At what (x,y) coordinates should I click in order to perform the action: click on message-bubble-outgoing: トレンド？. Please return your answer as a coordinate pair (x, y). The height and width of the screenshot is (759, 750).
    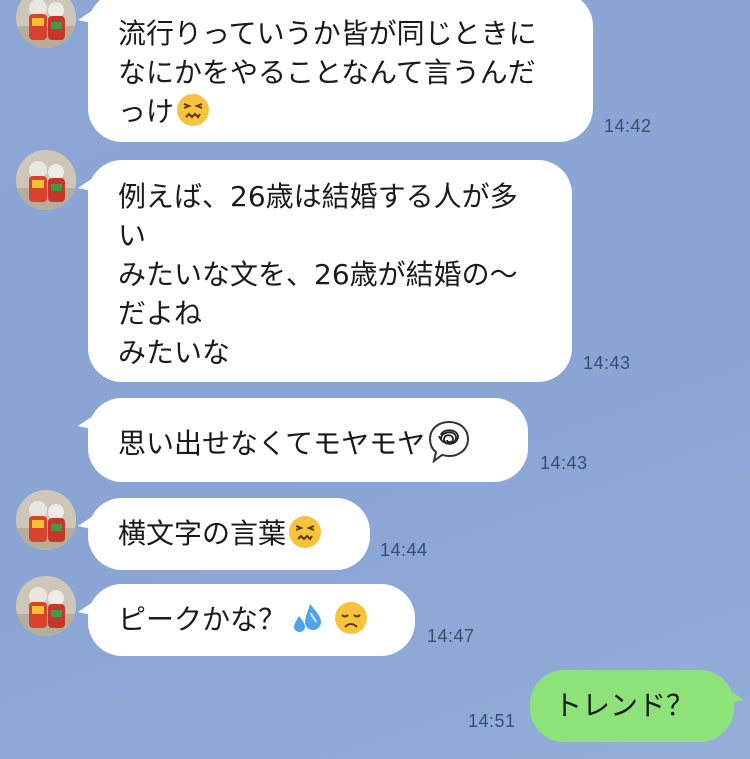
    Looking at the image, I should click on (637, 706).